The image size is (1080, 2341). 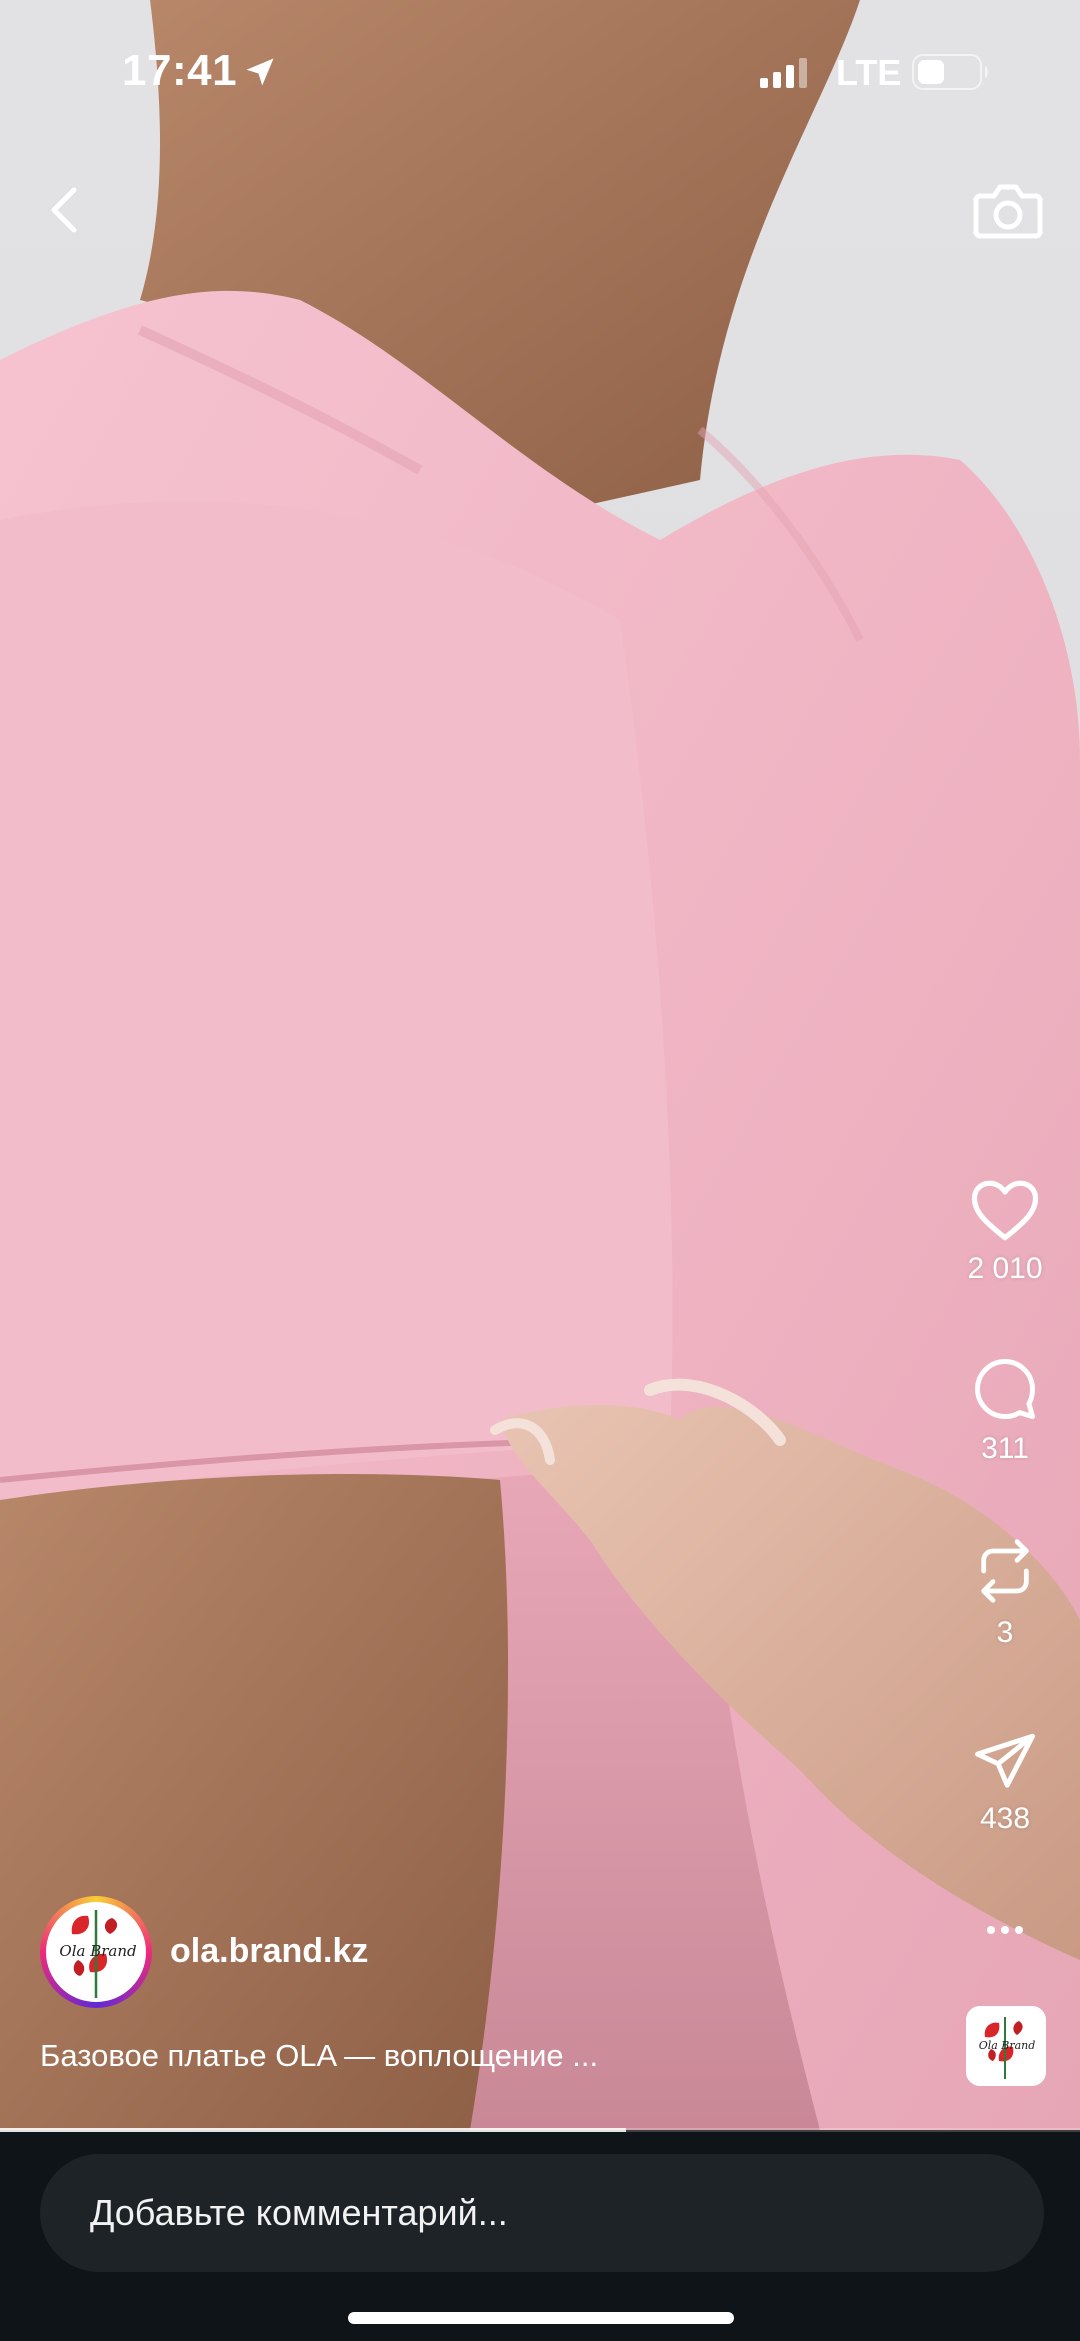 I want to click on share-action: 438, so click(x=1005, y=1783).